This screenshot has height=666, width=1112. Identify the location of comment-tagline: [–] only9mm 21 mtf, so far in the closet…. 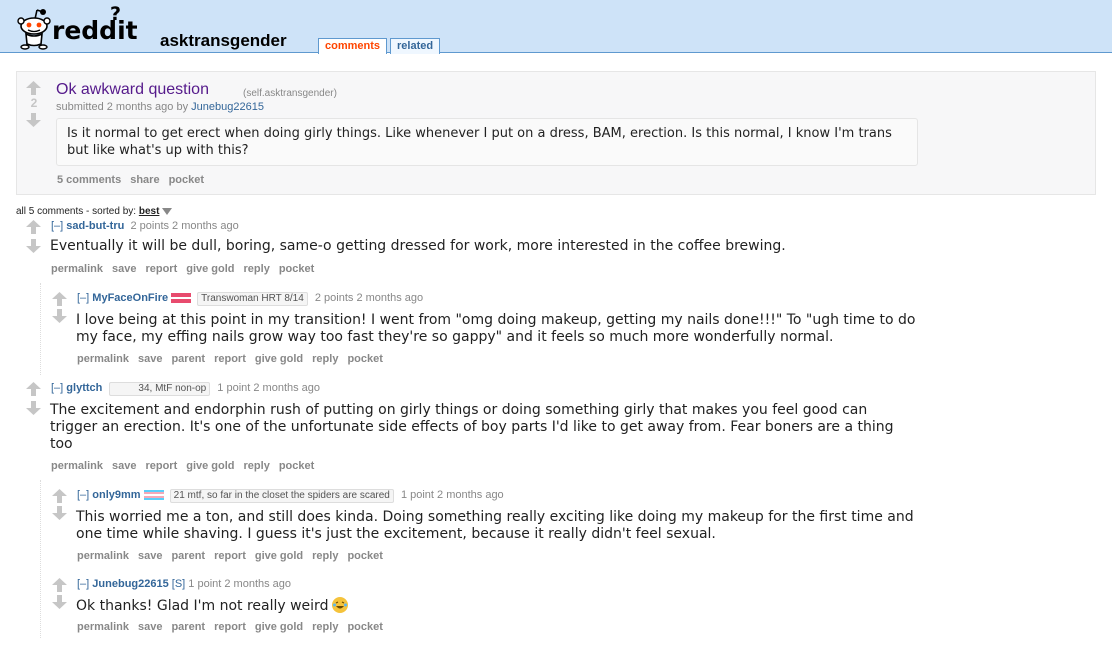
(290, 496).